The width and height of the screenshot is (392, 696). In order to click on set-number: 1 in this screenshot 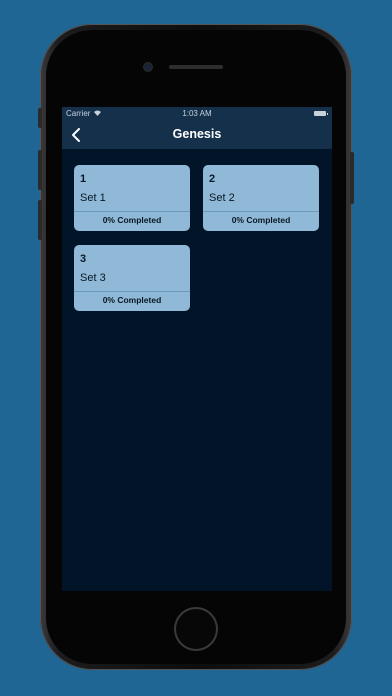, I will do `click(83, 179)`.